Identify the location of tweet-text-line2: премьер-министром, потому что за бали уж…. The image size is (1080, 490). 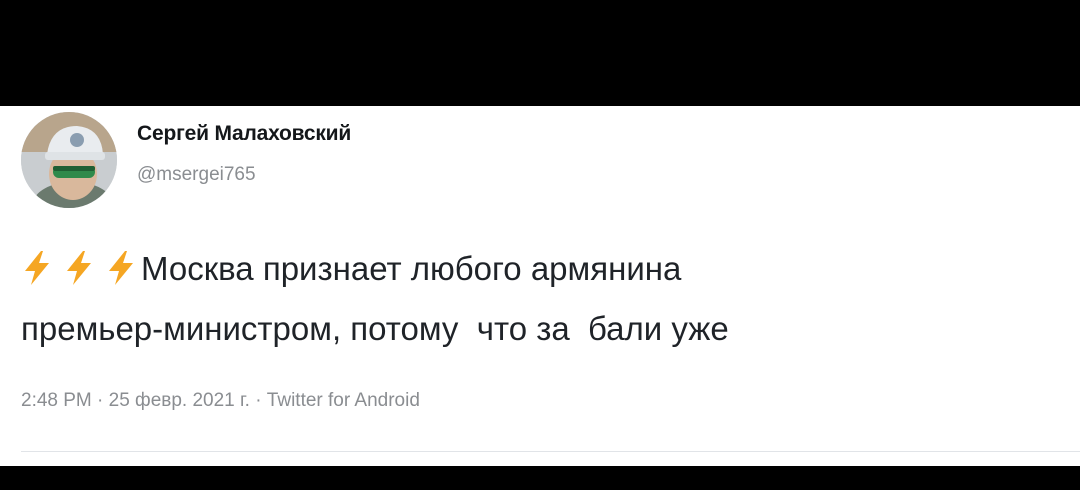
(375, 328).